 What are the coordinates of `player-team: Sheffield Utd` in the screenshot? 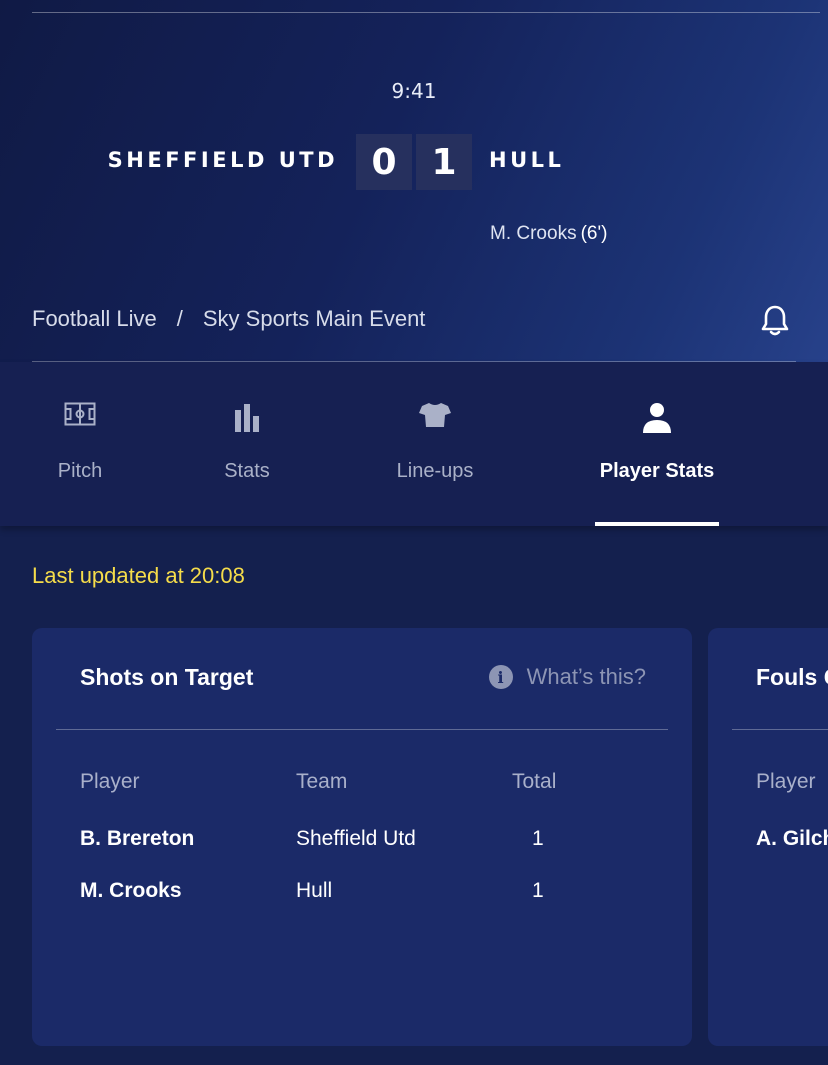 It's located at (356, 838).